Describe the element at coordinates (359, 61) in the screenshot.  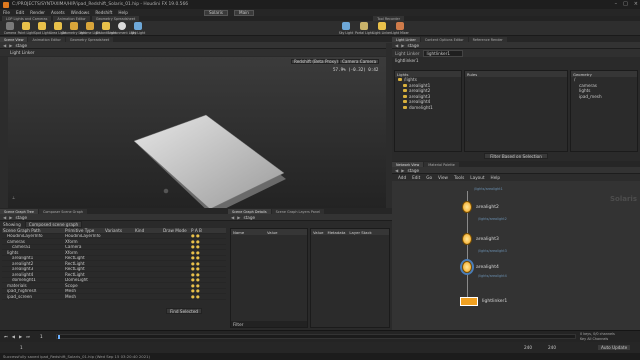
I see `camera-dropdown: Camera Camera` at that location.